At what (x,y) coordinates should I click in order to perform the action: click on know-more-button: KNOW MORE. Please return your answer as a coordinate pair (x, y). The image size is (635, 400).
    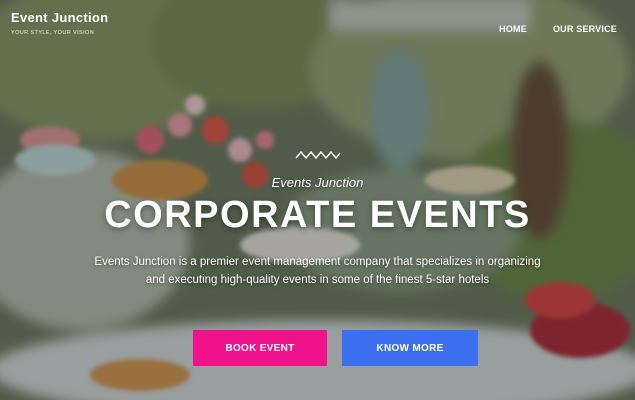
    Looking at the image, I should click on (410, 348).